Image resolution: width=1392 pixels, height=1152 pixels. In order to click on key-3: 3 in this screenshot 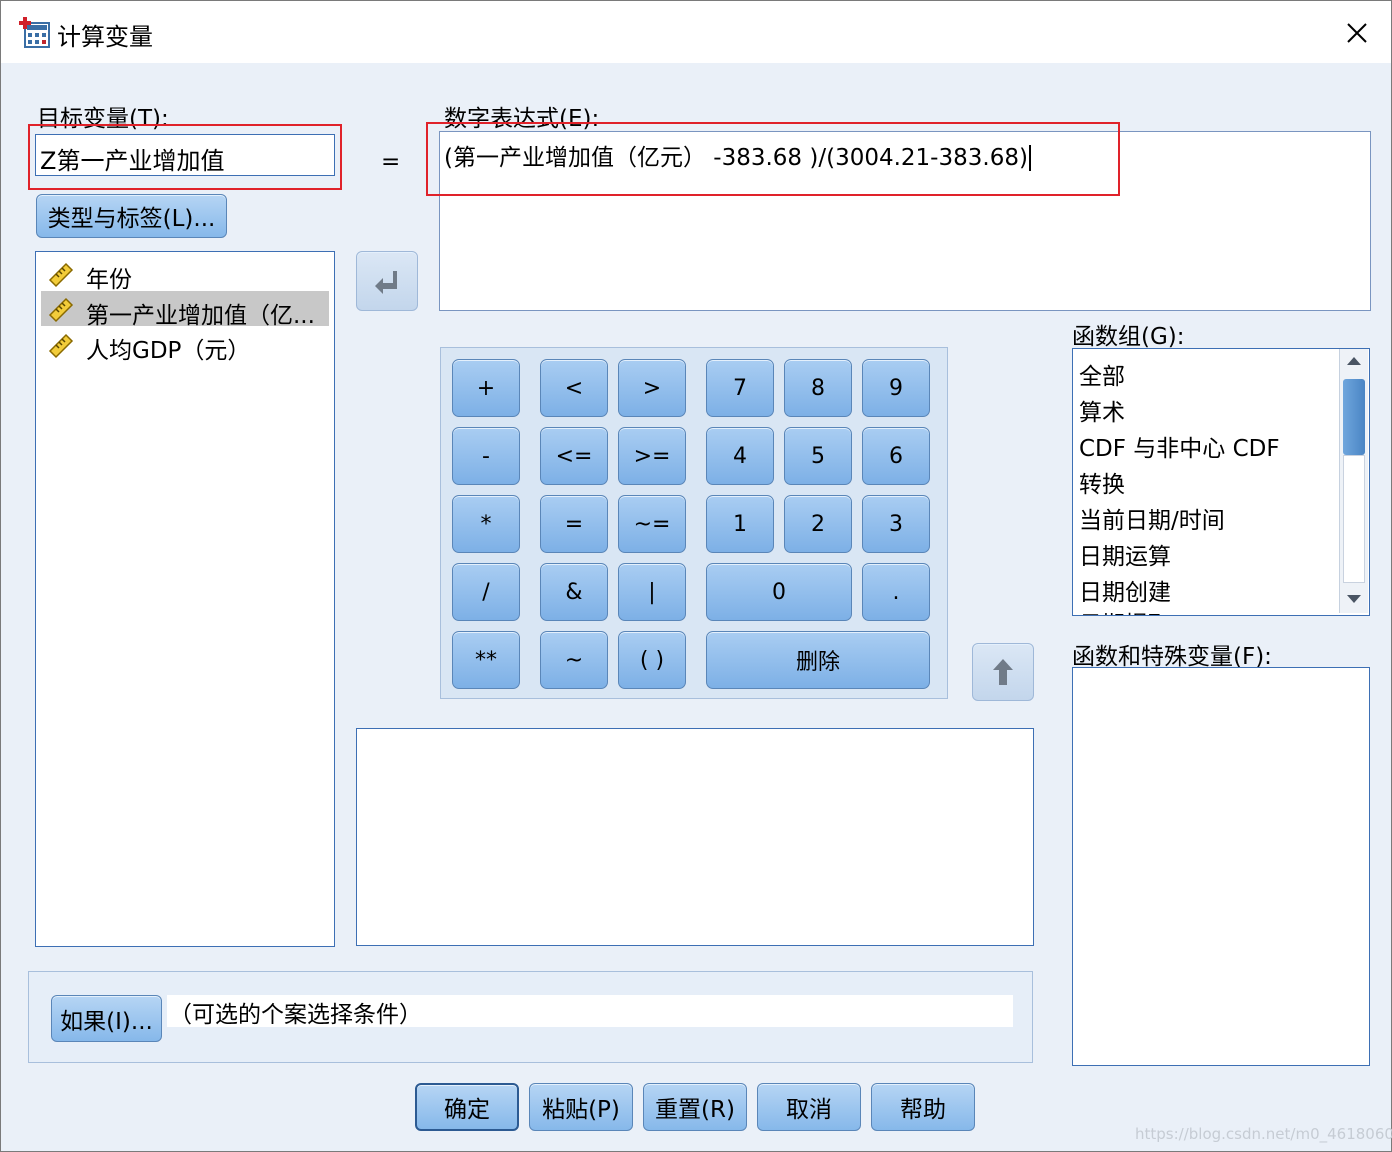, I will do `click(896, 524)`.